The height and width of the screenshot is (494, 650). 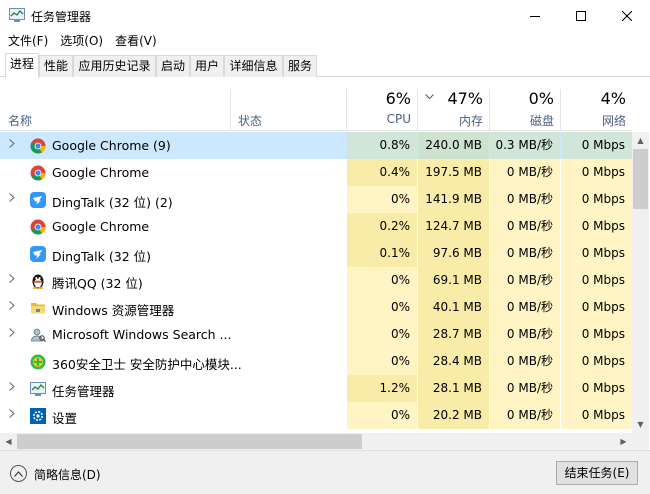 What do you see at coordinates (325, 15) in the screenshot?
I see `title-bar: 任务管理器` at bounding box center [325, 15].